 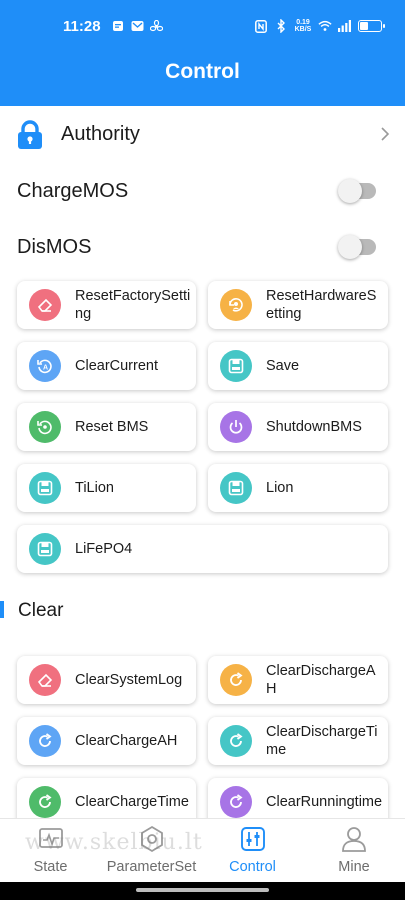 I want to click on wifi-icon, so click(x=325, y=26).